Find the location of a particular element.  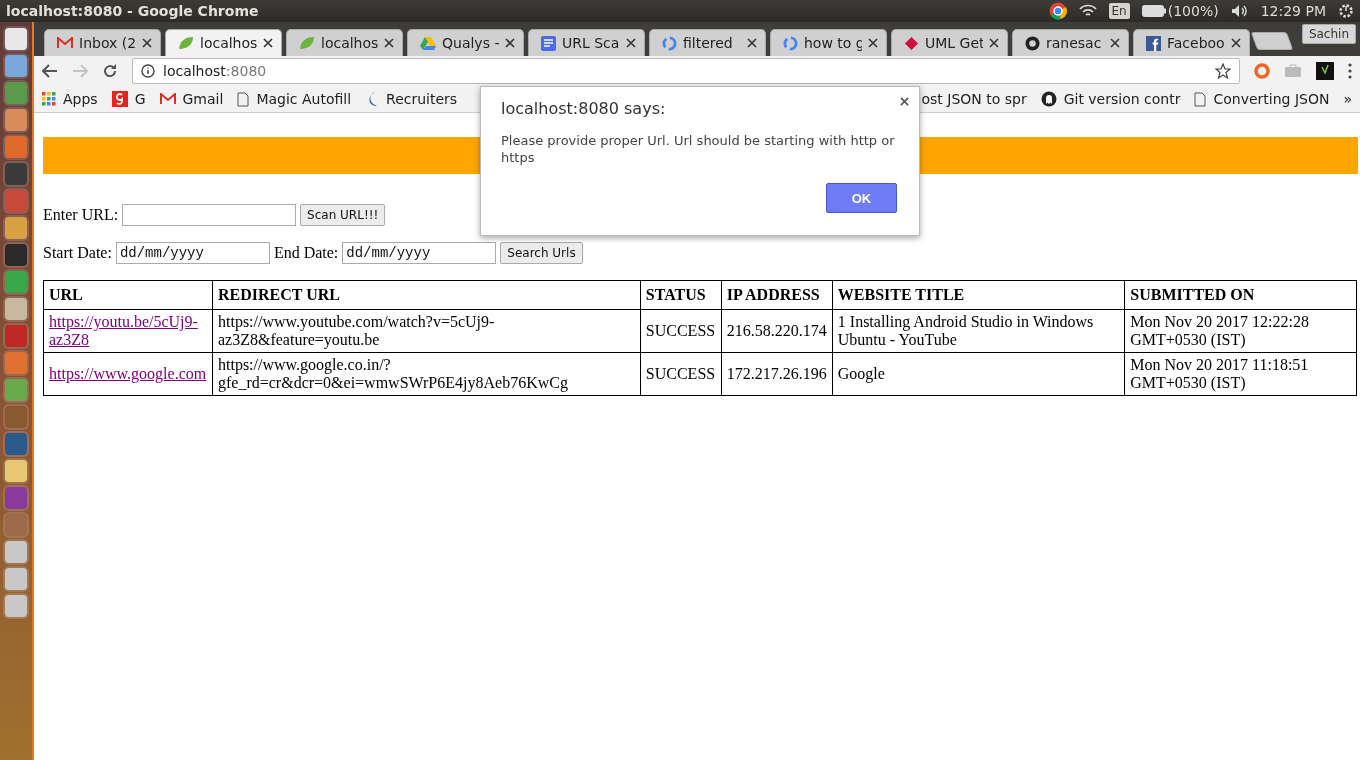

column-header: WEBSITE TITLE is located at coordinates (978, 295).